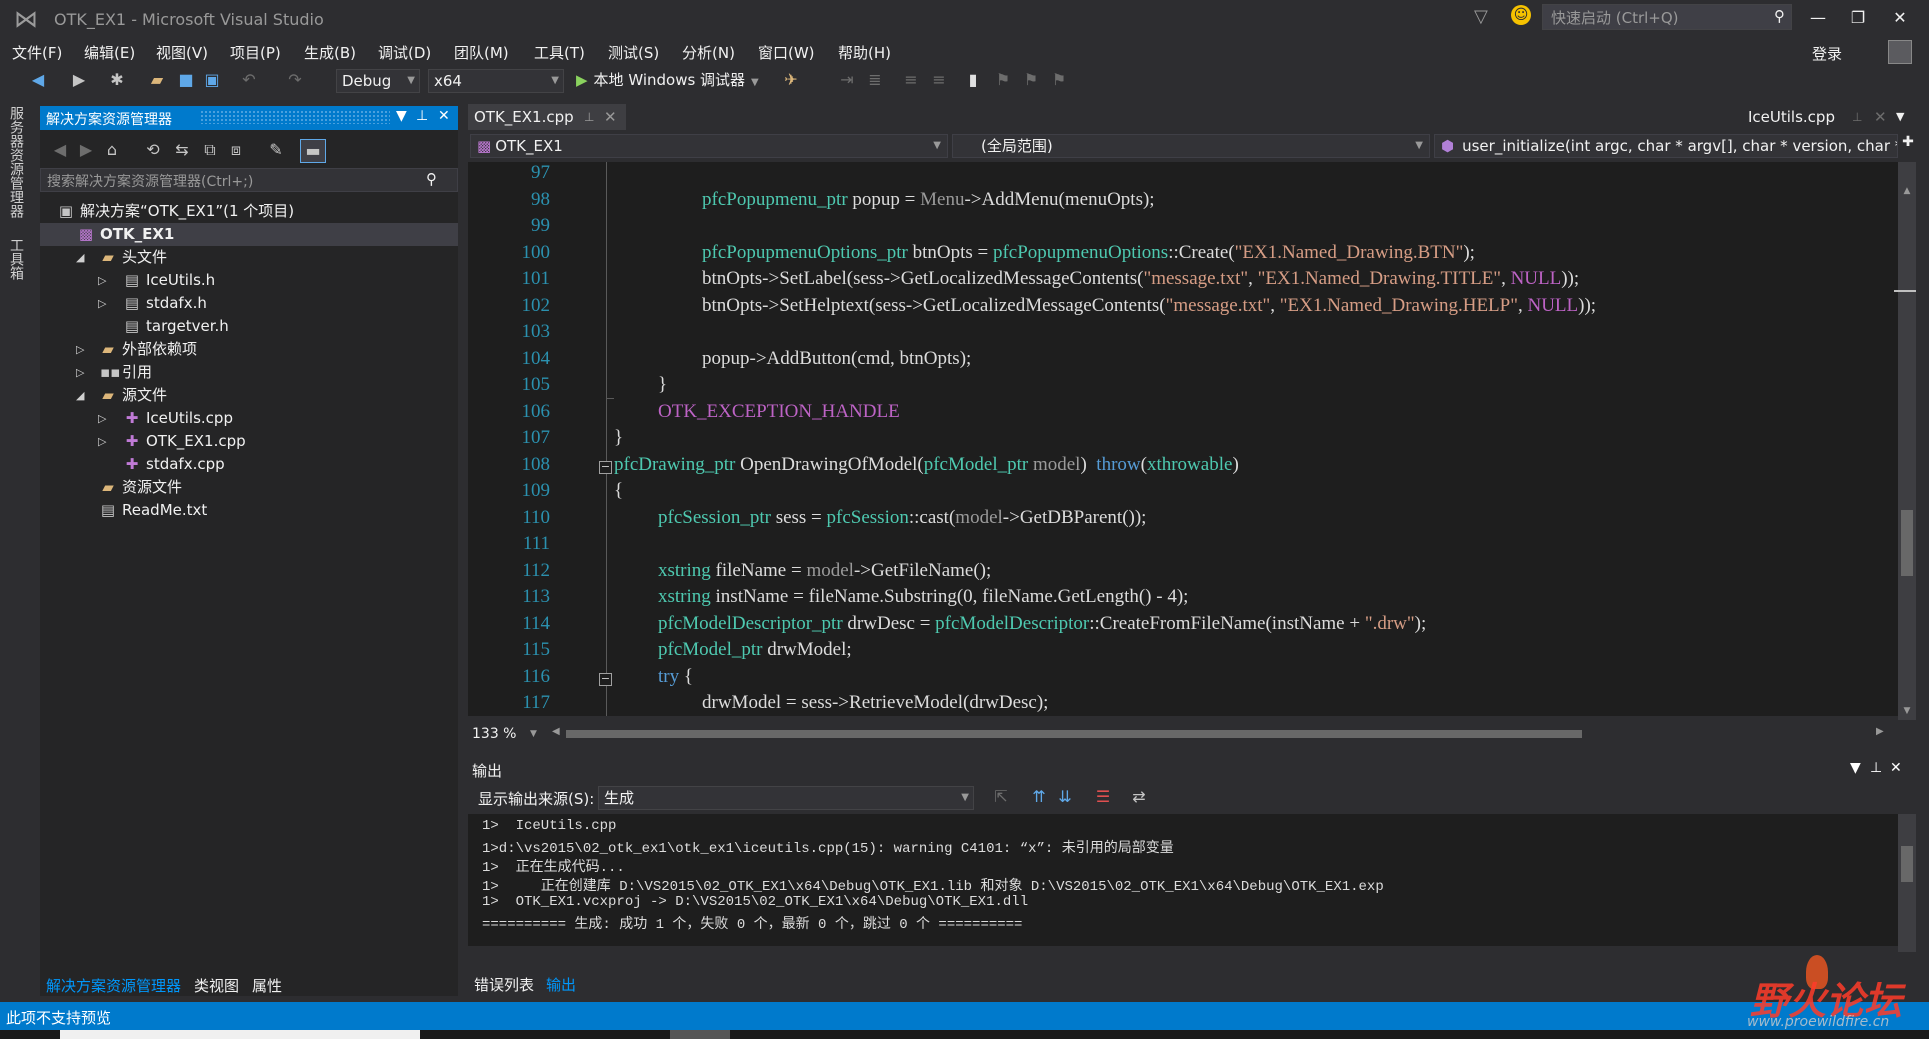 The image size is (1929, 1039). Describe the element at coordinates (126, 372) in the screenshot. I see `tree-item-references: ▪▪ 引用` at that location.